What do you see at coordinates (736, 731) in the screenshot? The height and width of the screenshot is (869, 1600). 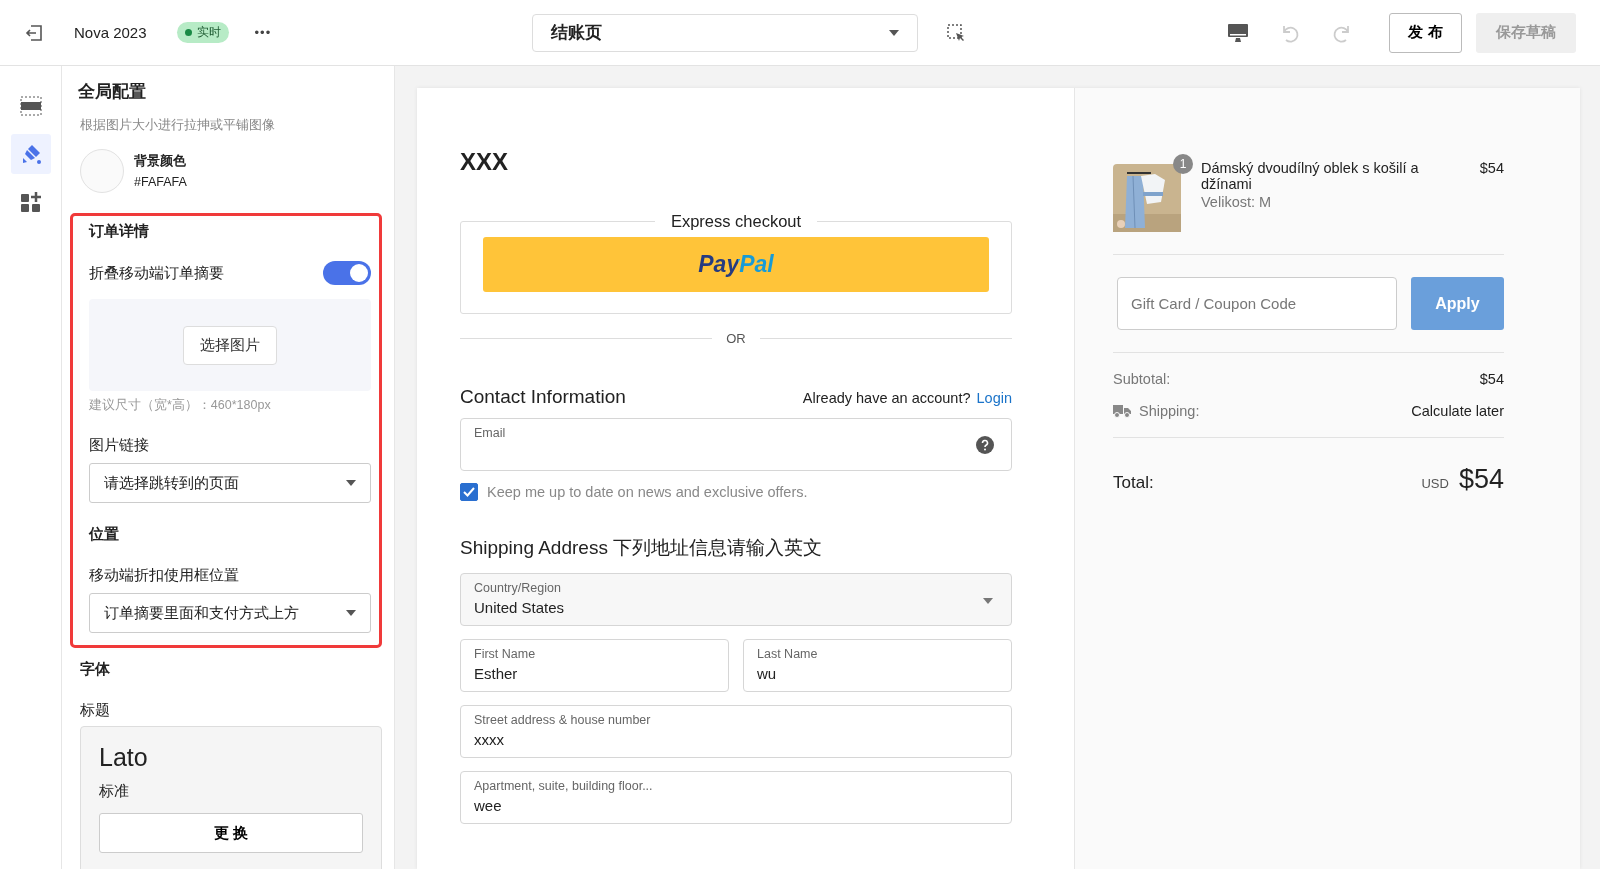 I see `text-field: Street address & house number xxxx` at bounding box center [736, 731].